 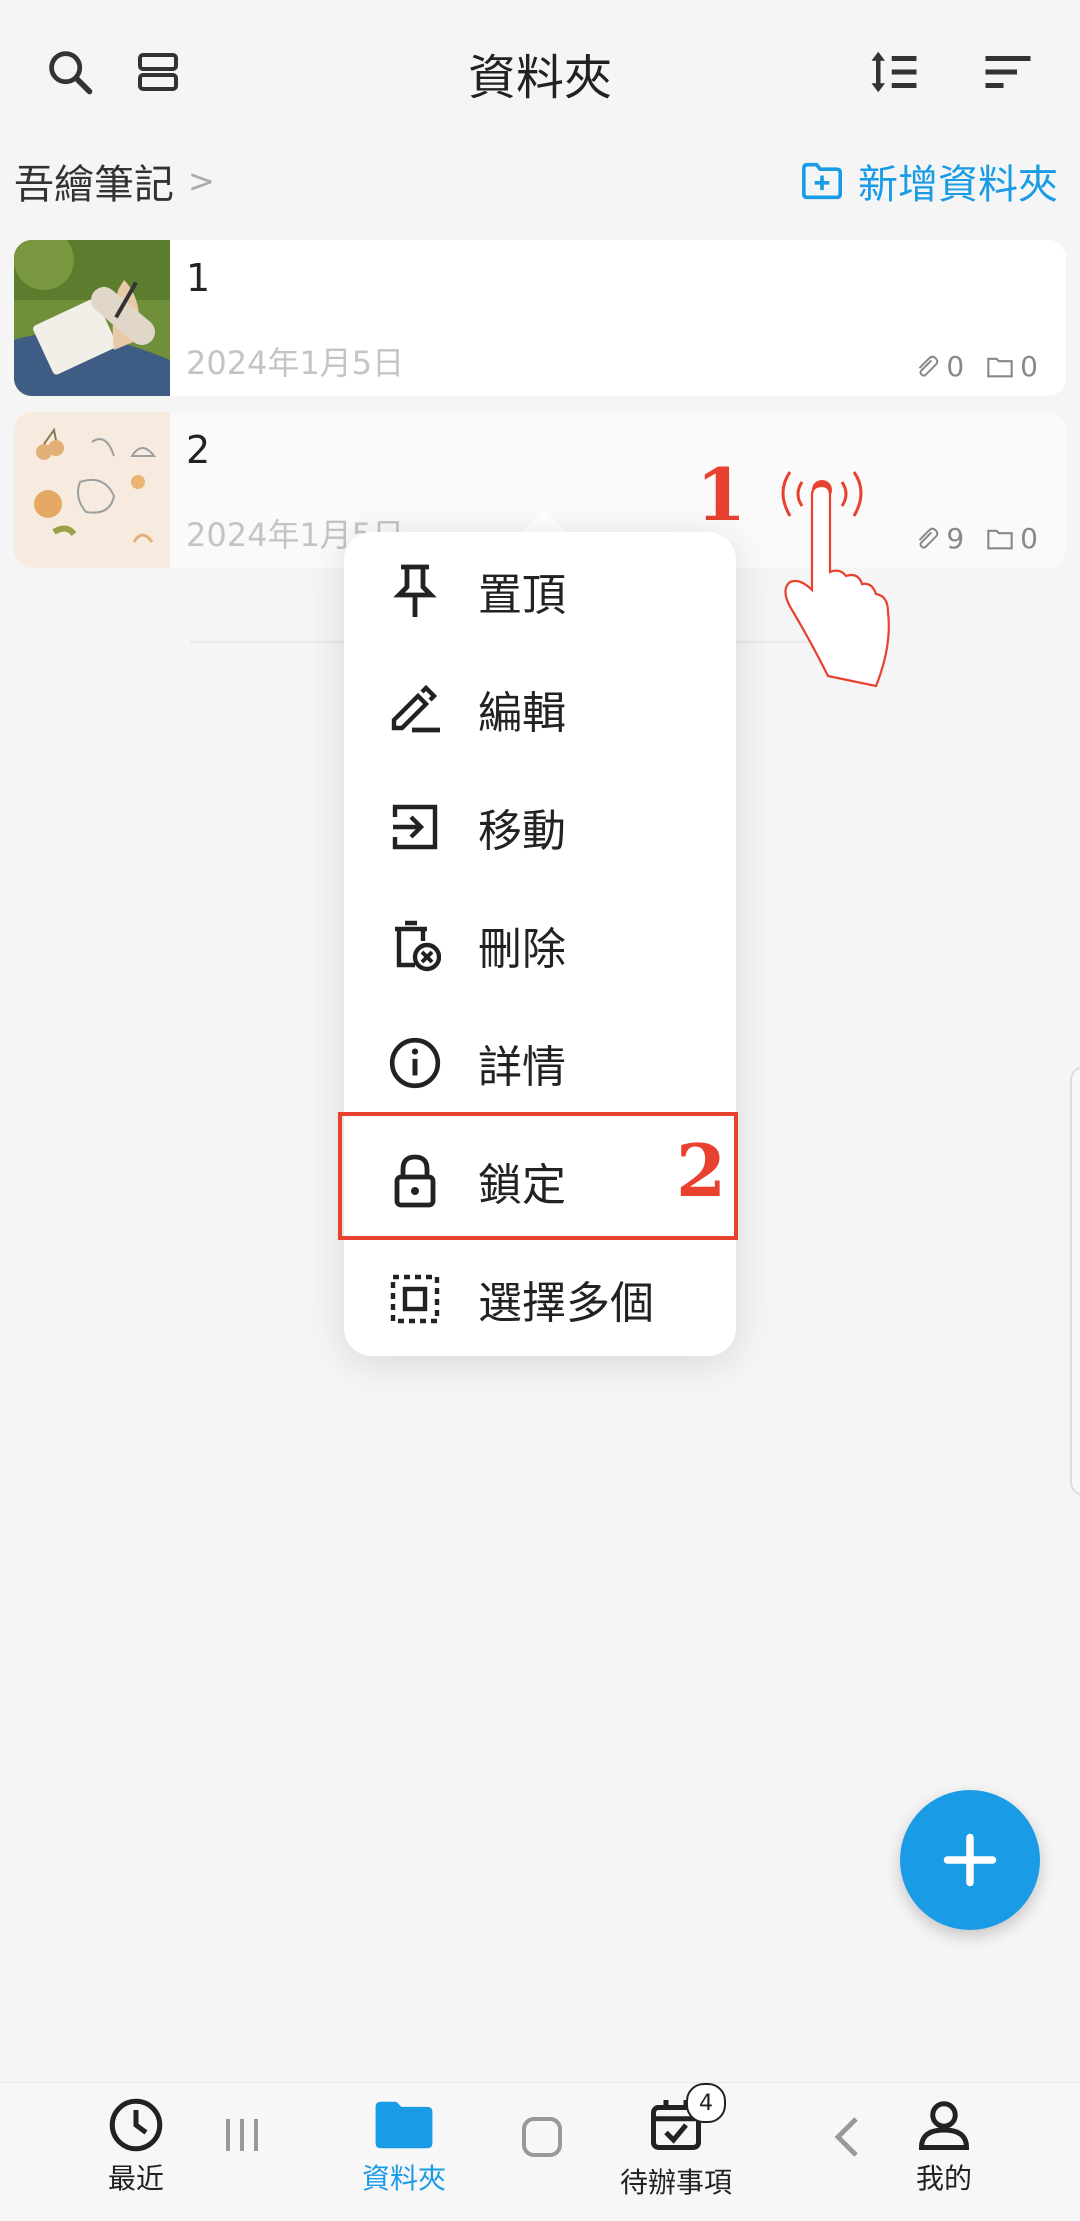 I want to click on nav-label: 待辦事項, so click(x=675, y=2182).